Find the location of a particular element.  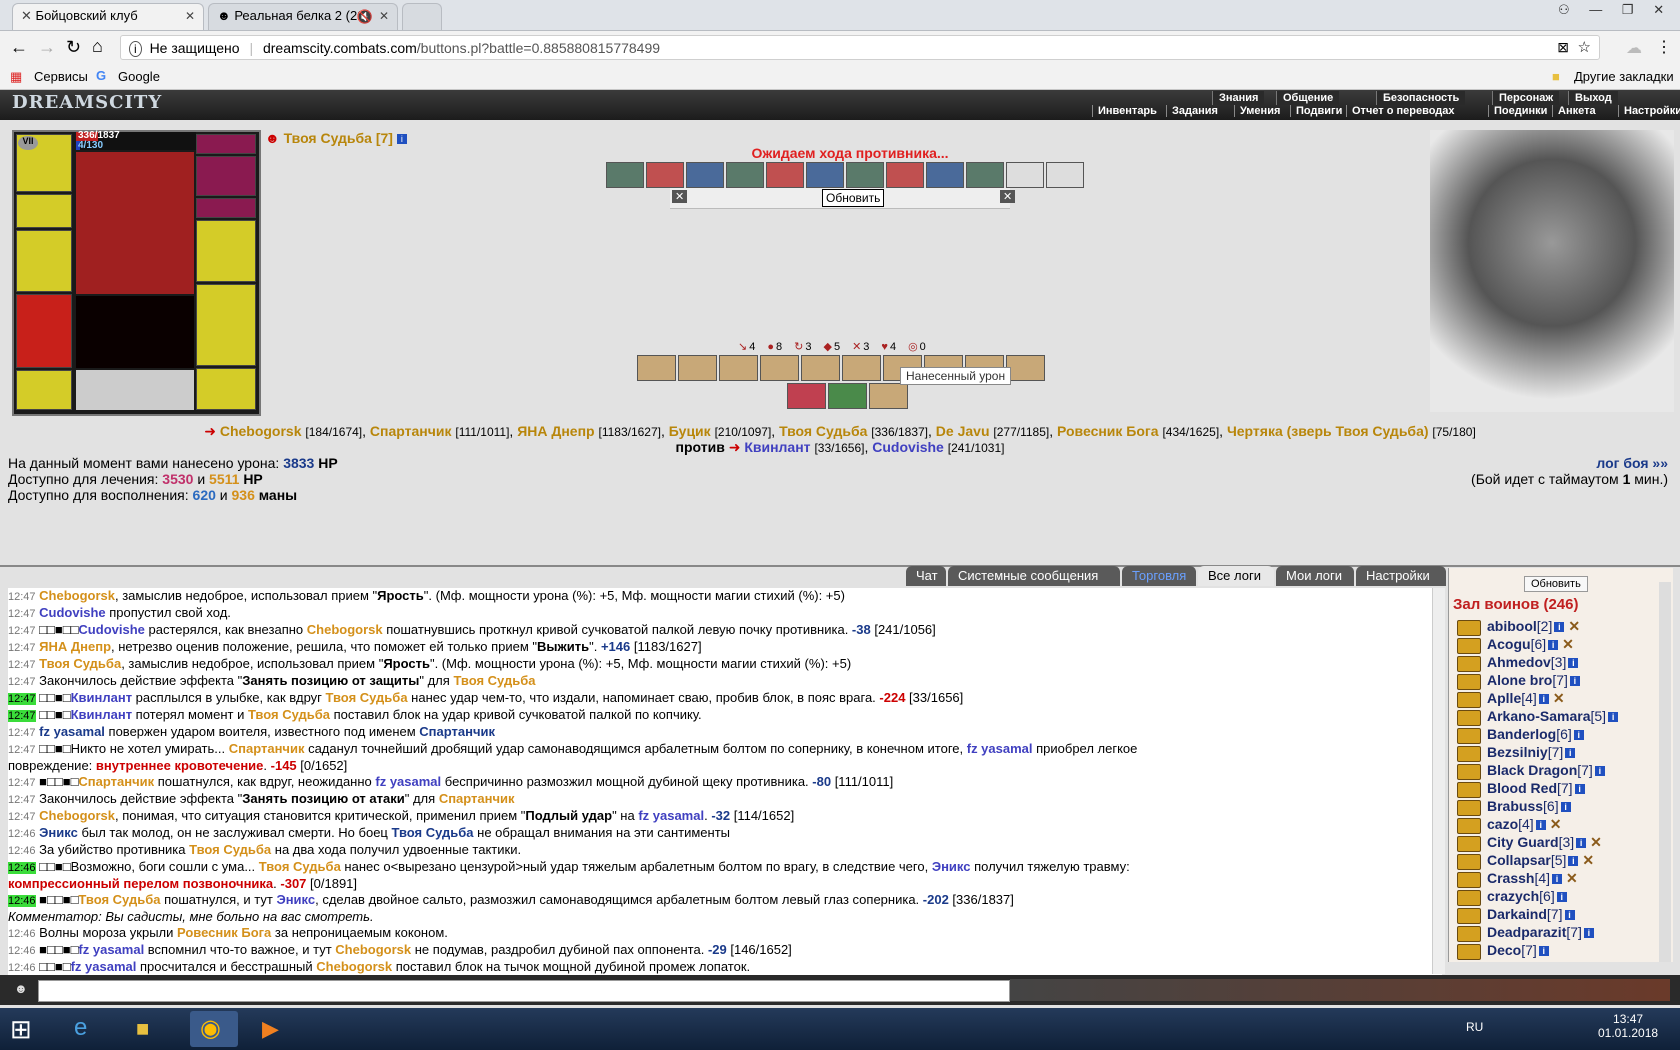

refresh-button: Обновить is located at coordinates (853, 198).